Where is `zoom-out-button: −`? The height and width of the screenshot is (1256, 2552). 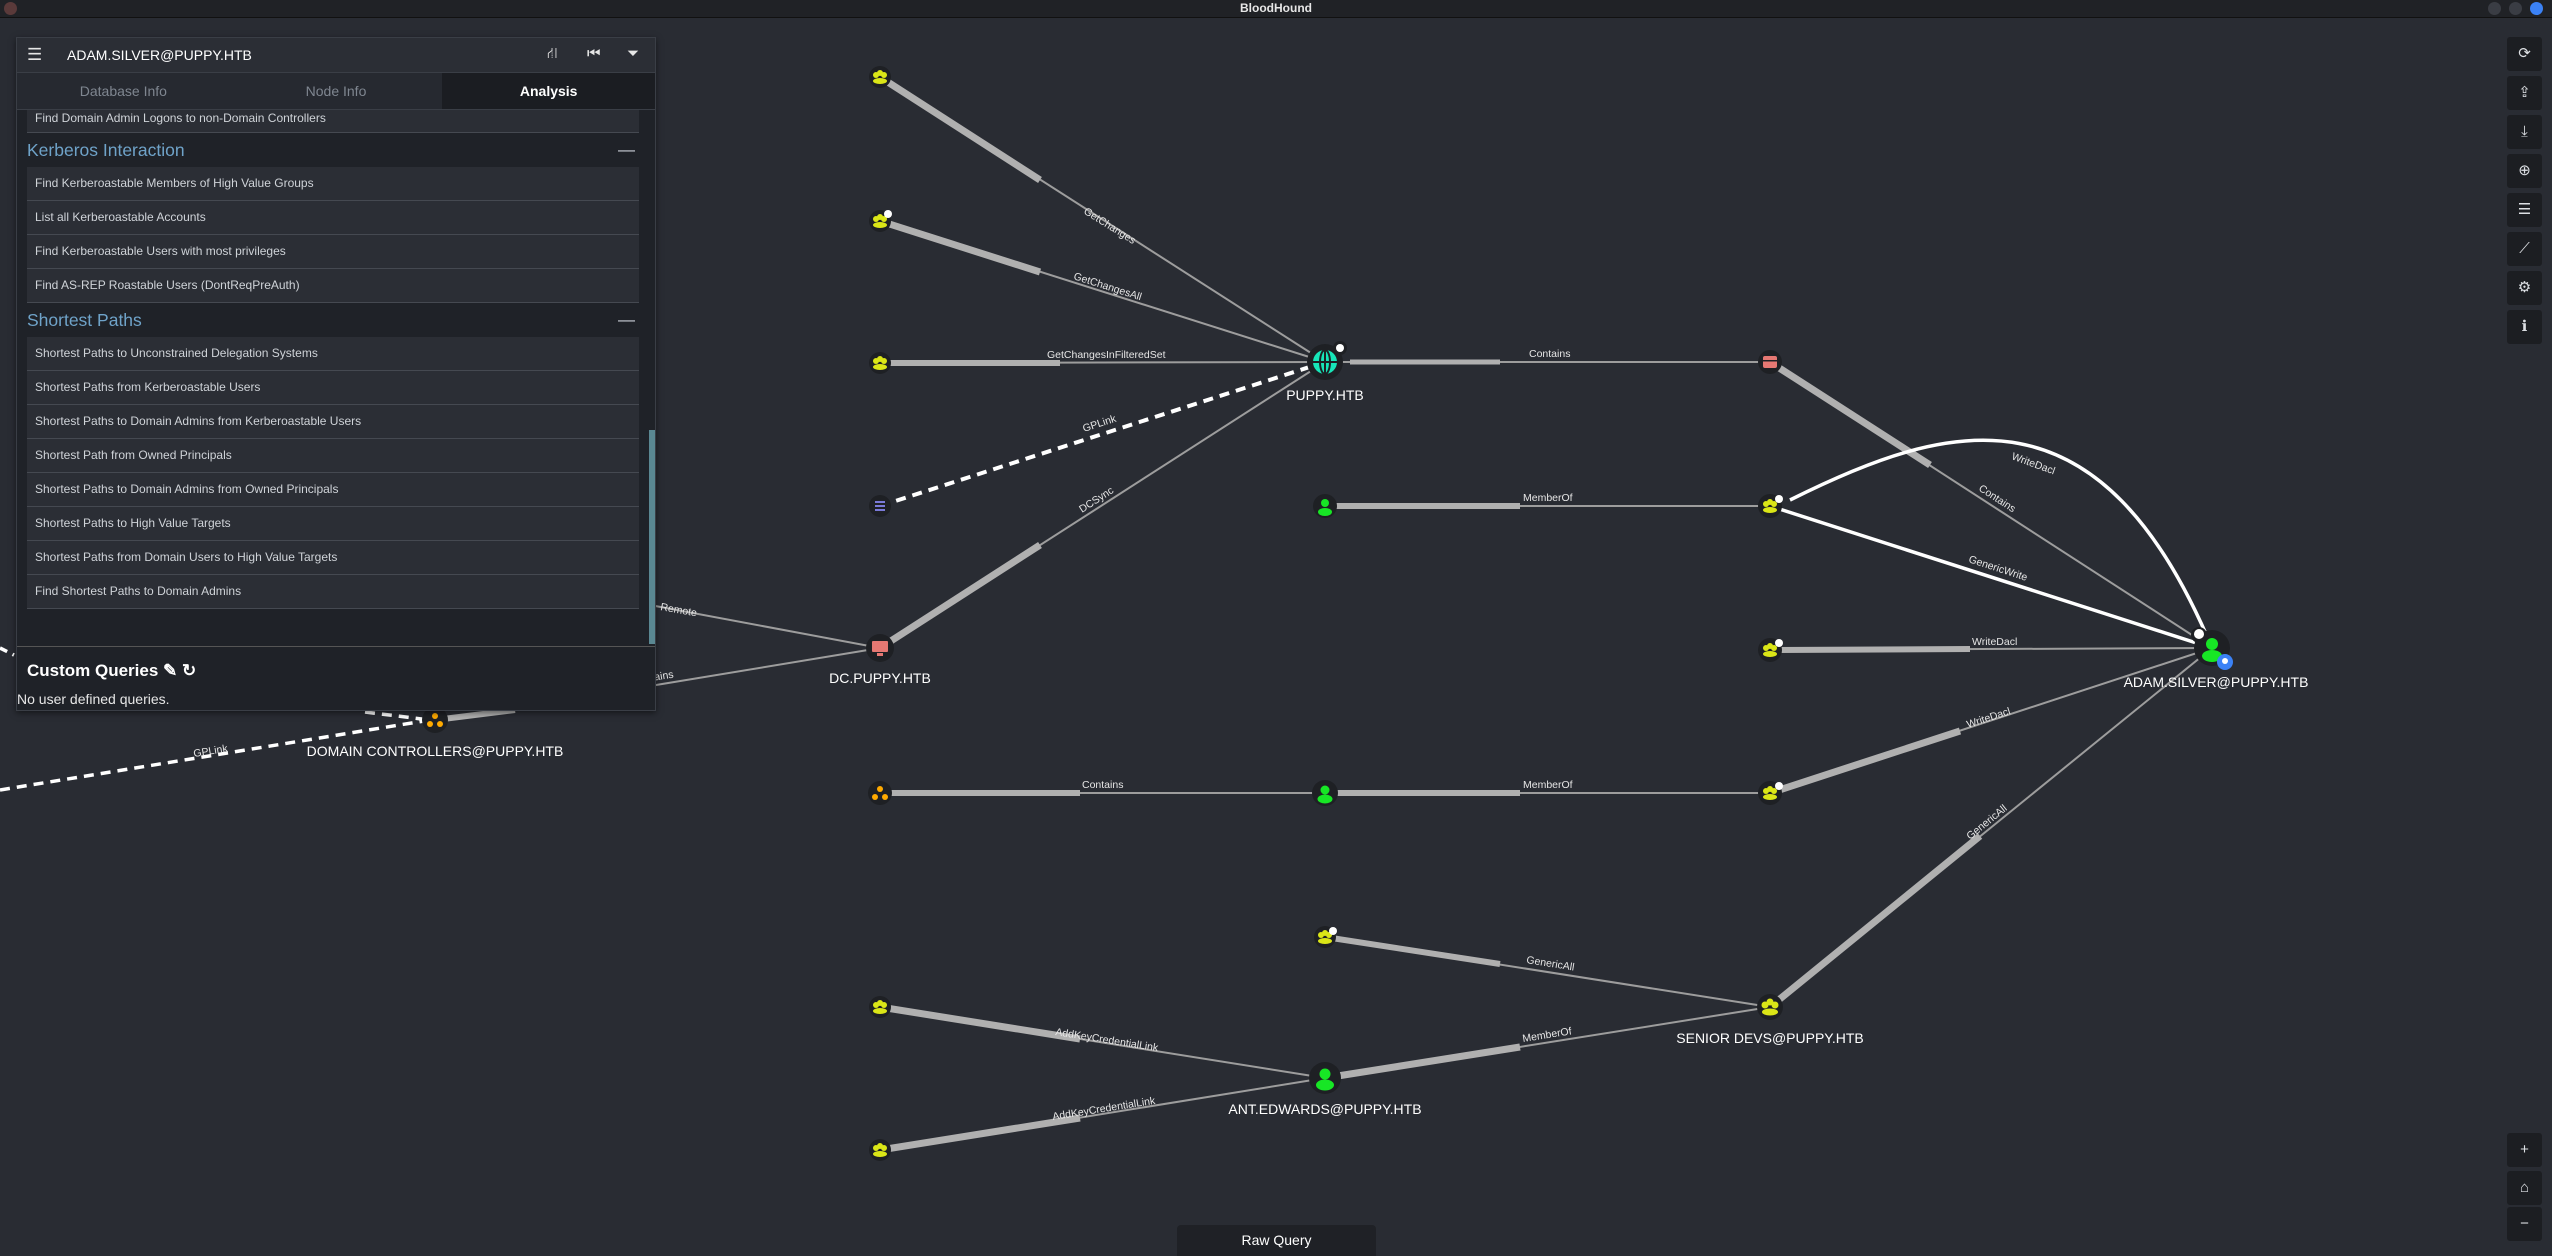
zoom-out-button: − is located at coordinates (2524, 1224).